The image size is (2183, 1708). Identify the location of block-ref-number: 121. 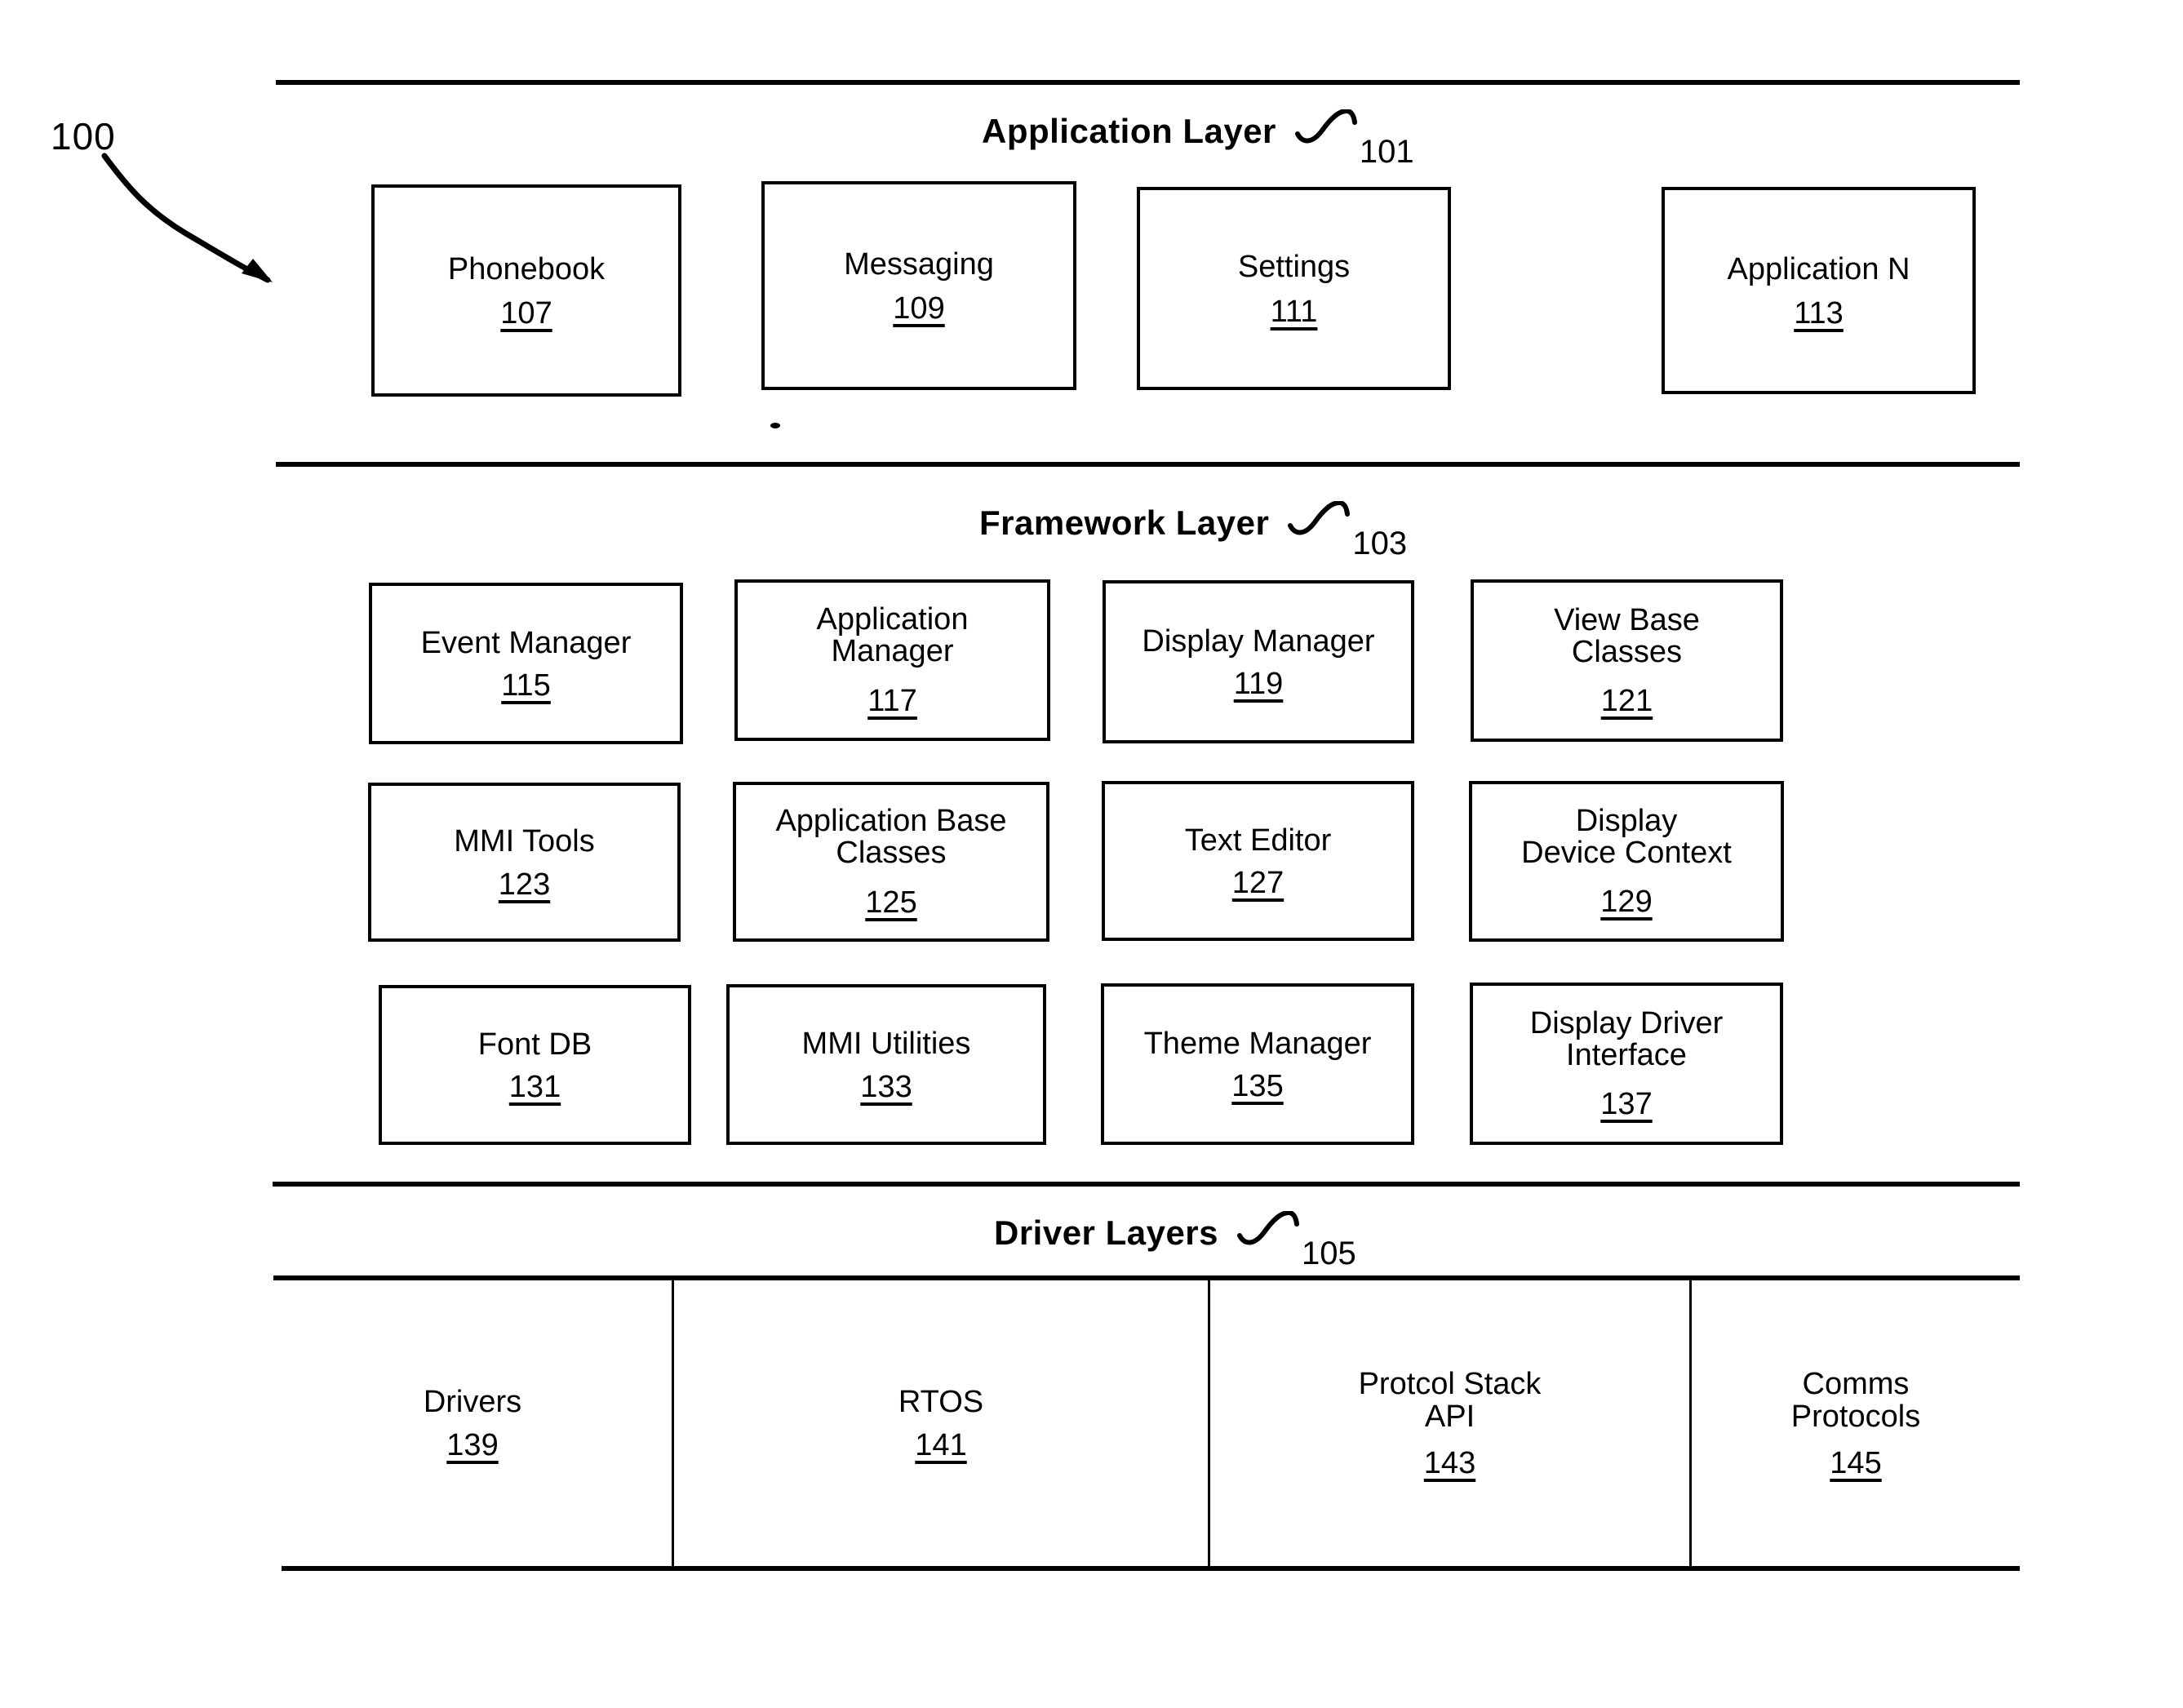
(1626, 702).